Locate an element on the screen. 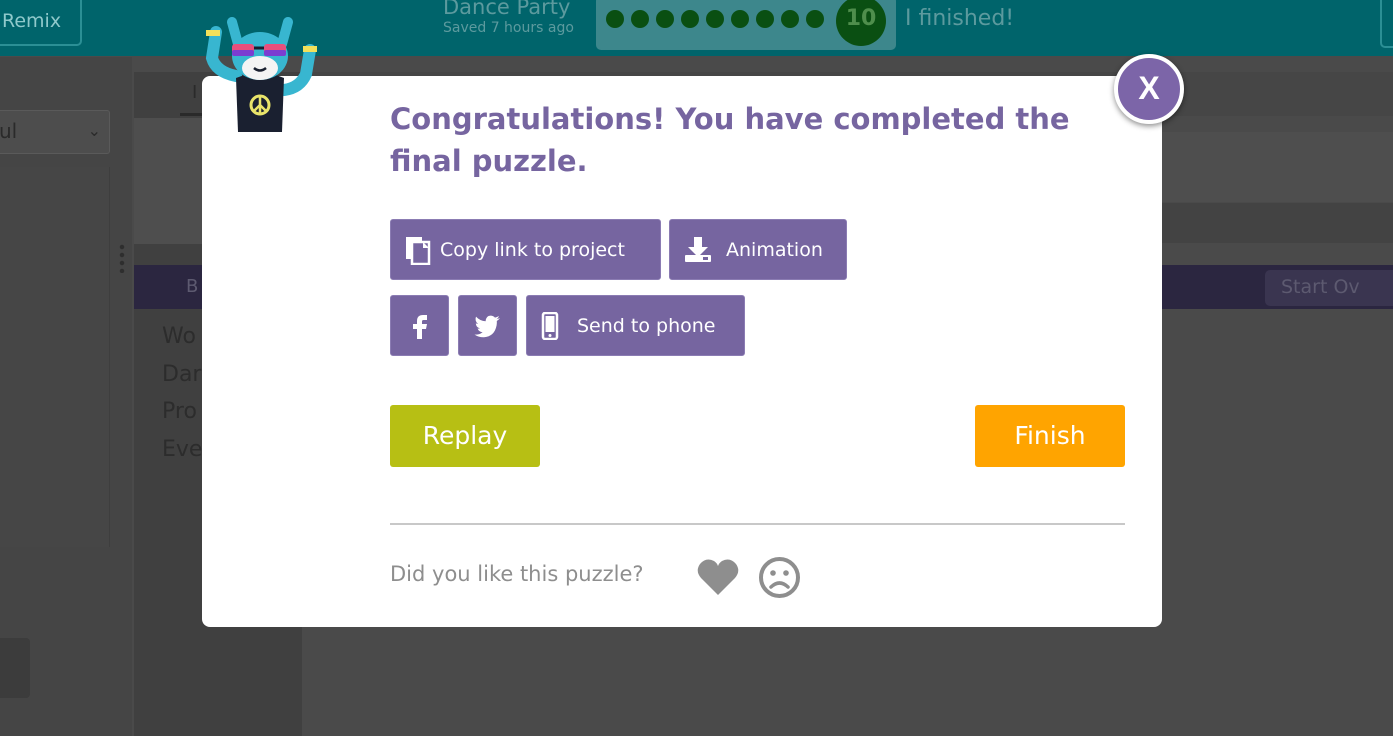 The image size is (1393, 736). block-categories: Wo Dar Pro Eve is located at coordinates (182, 393).